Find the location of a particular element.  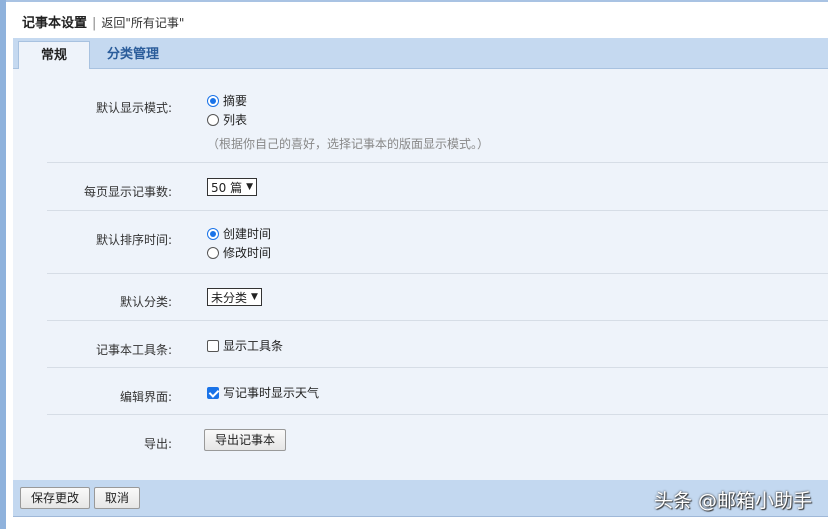

display-mode-list-radio: 列表 is located at coordinates (348, 119).